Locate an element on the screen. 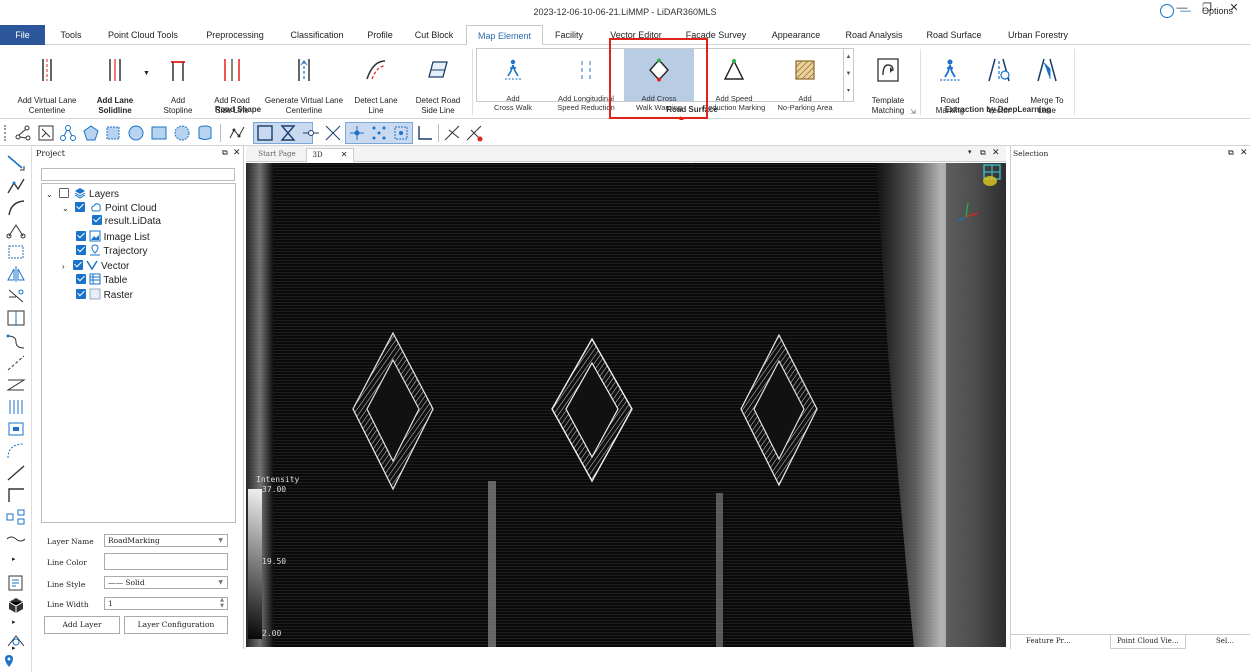 The width and height of the screenshot is (1250, 672). cylinder-icon is located at coordinates (205, 133).